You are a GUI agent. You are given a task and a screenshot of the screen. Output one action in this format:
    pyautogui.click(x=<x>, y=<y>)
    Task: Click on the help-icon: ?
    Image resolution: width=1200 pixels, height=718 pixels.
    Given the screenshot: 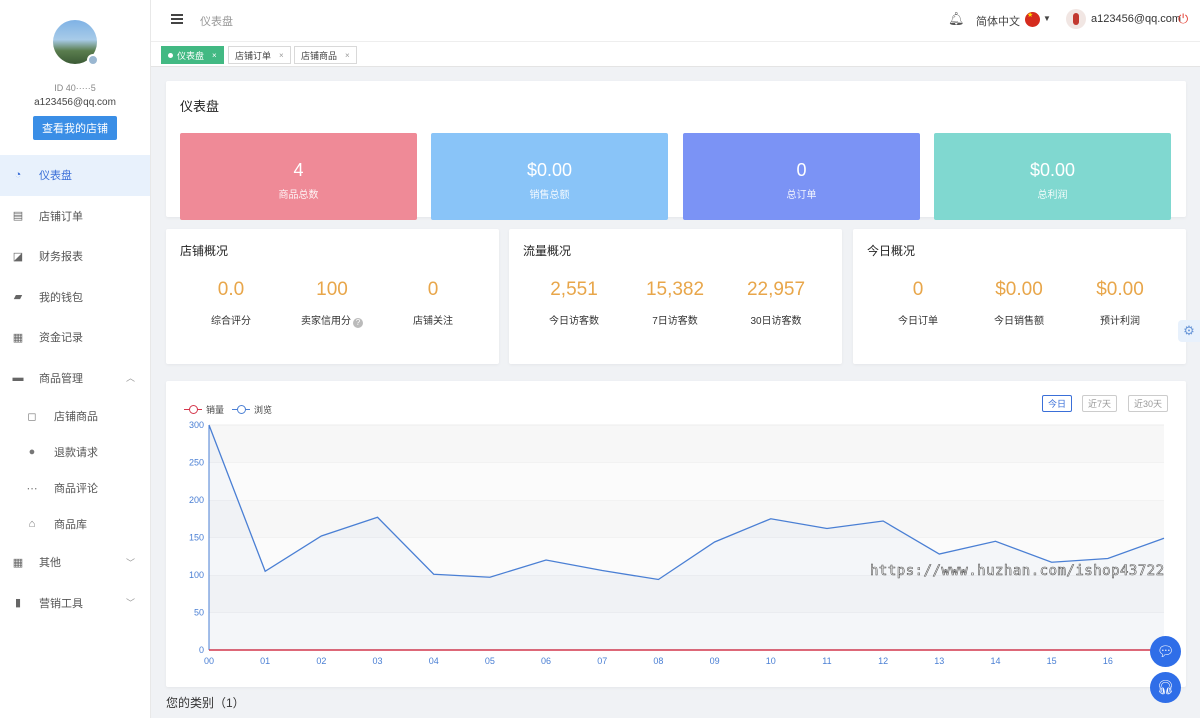 What is the action you would take?
    pyautogui.click(x=358, y=323)
    